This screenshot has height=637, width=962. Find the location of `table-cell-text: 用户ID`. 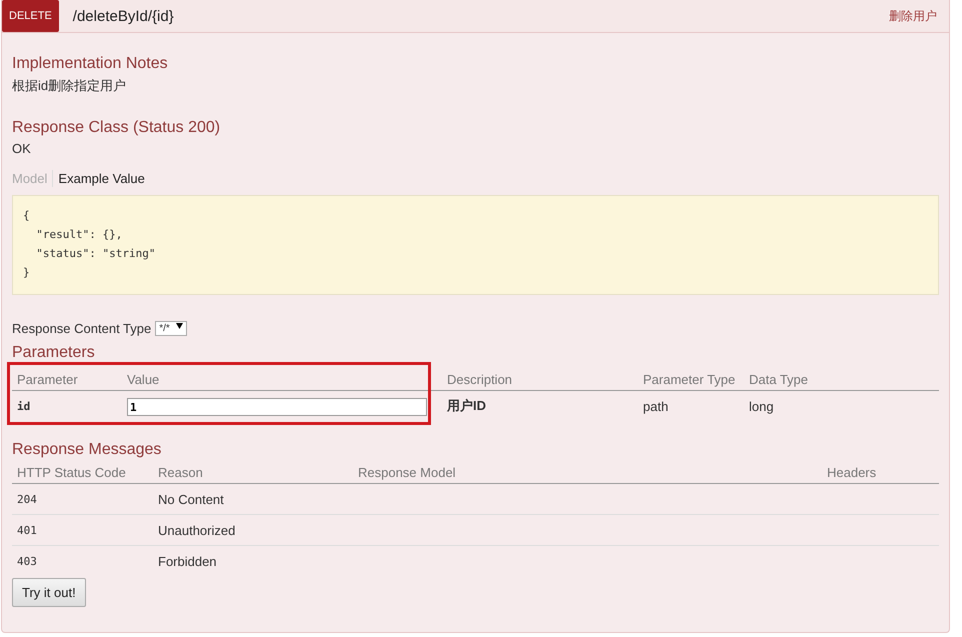

table-cell-text: 用户ID is located at coordinates (466, 406).